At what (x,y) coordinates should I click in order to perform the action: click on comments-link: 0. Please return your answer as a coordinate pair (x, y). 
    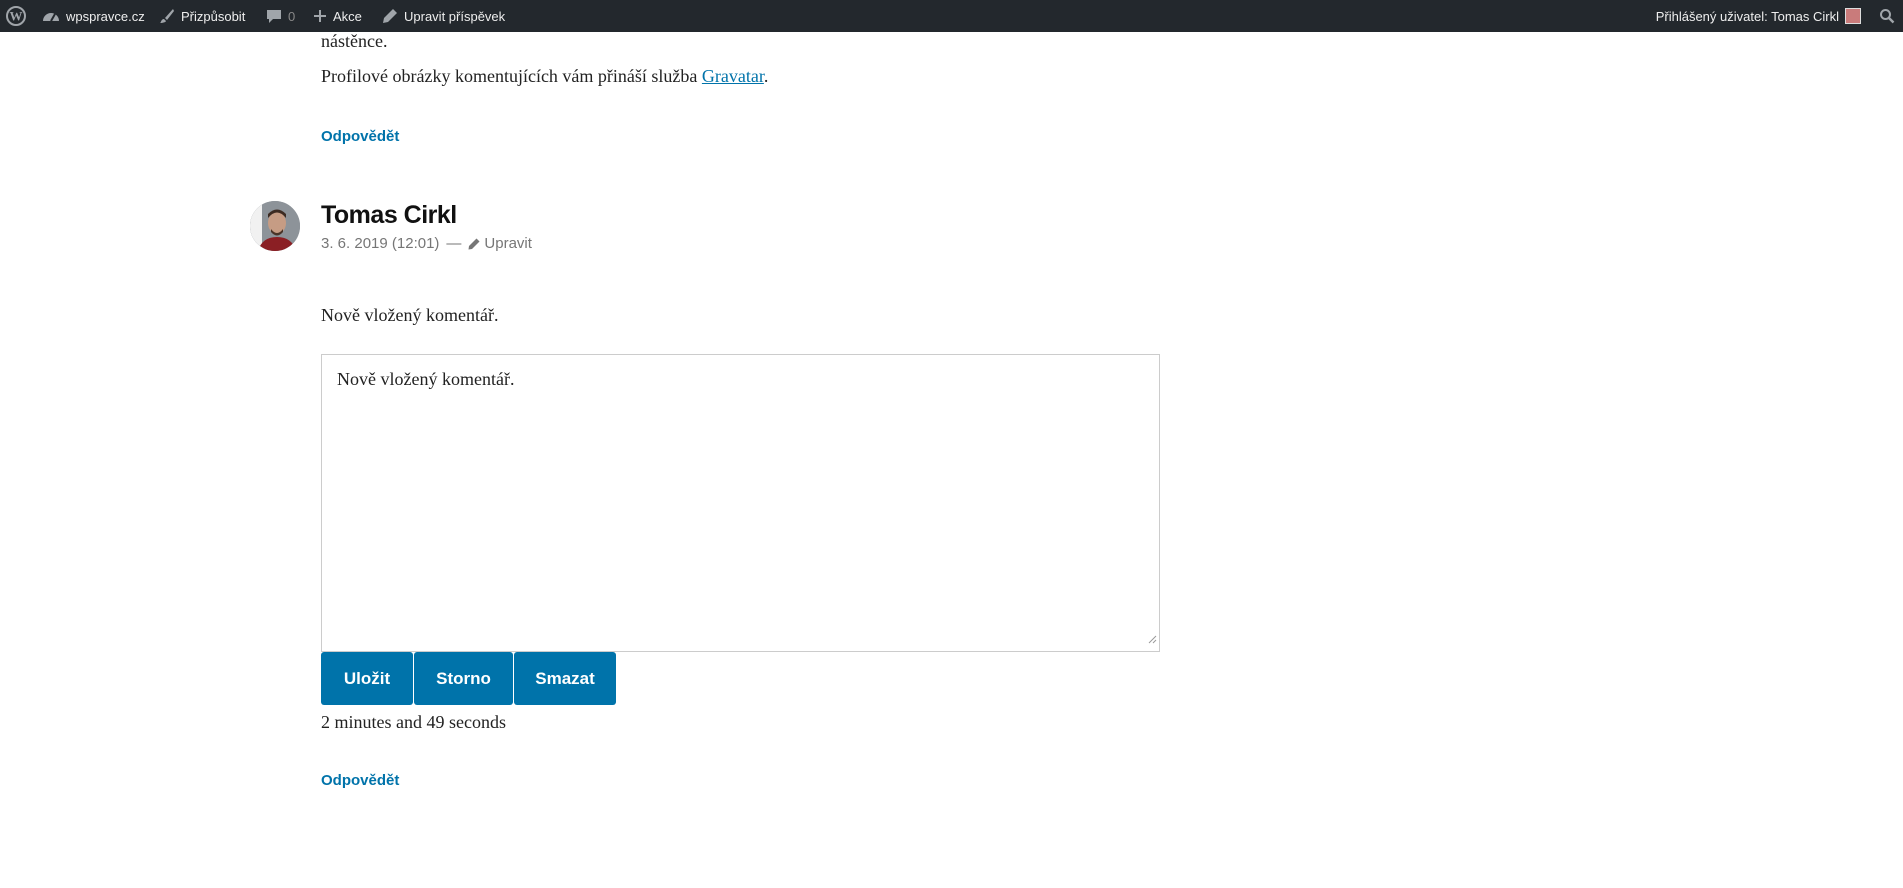
    Looking at the image, I should click on (280, 16).